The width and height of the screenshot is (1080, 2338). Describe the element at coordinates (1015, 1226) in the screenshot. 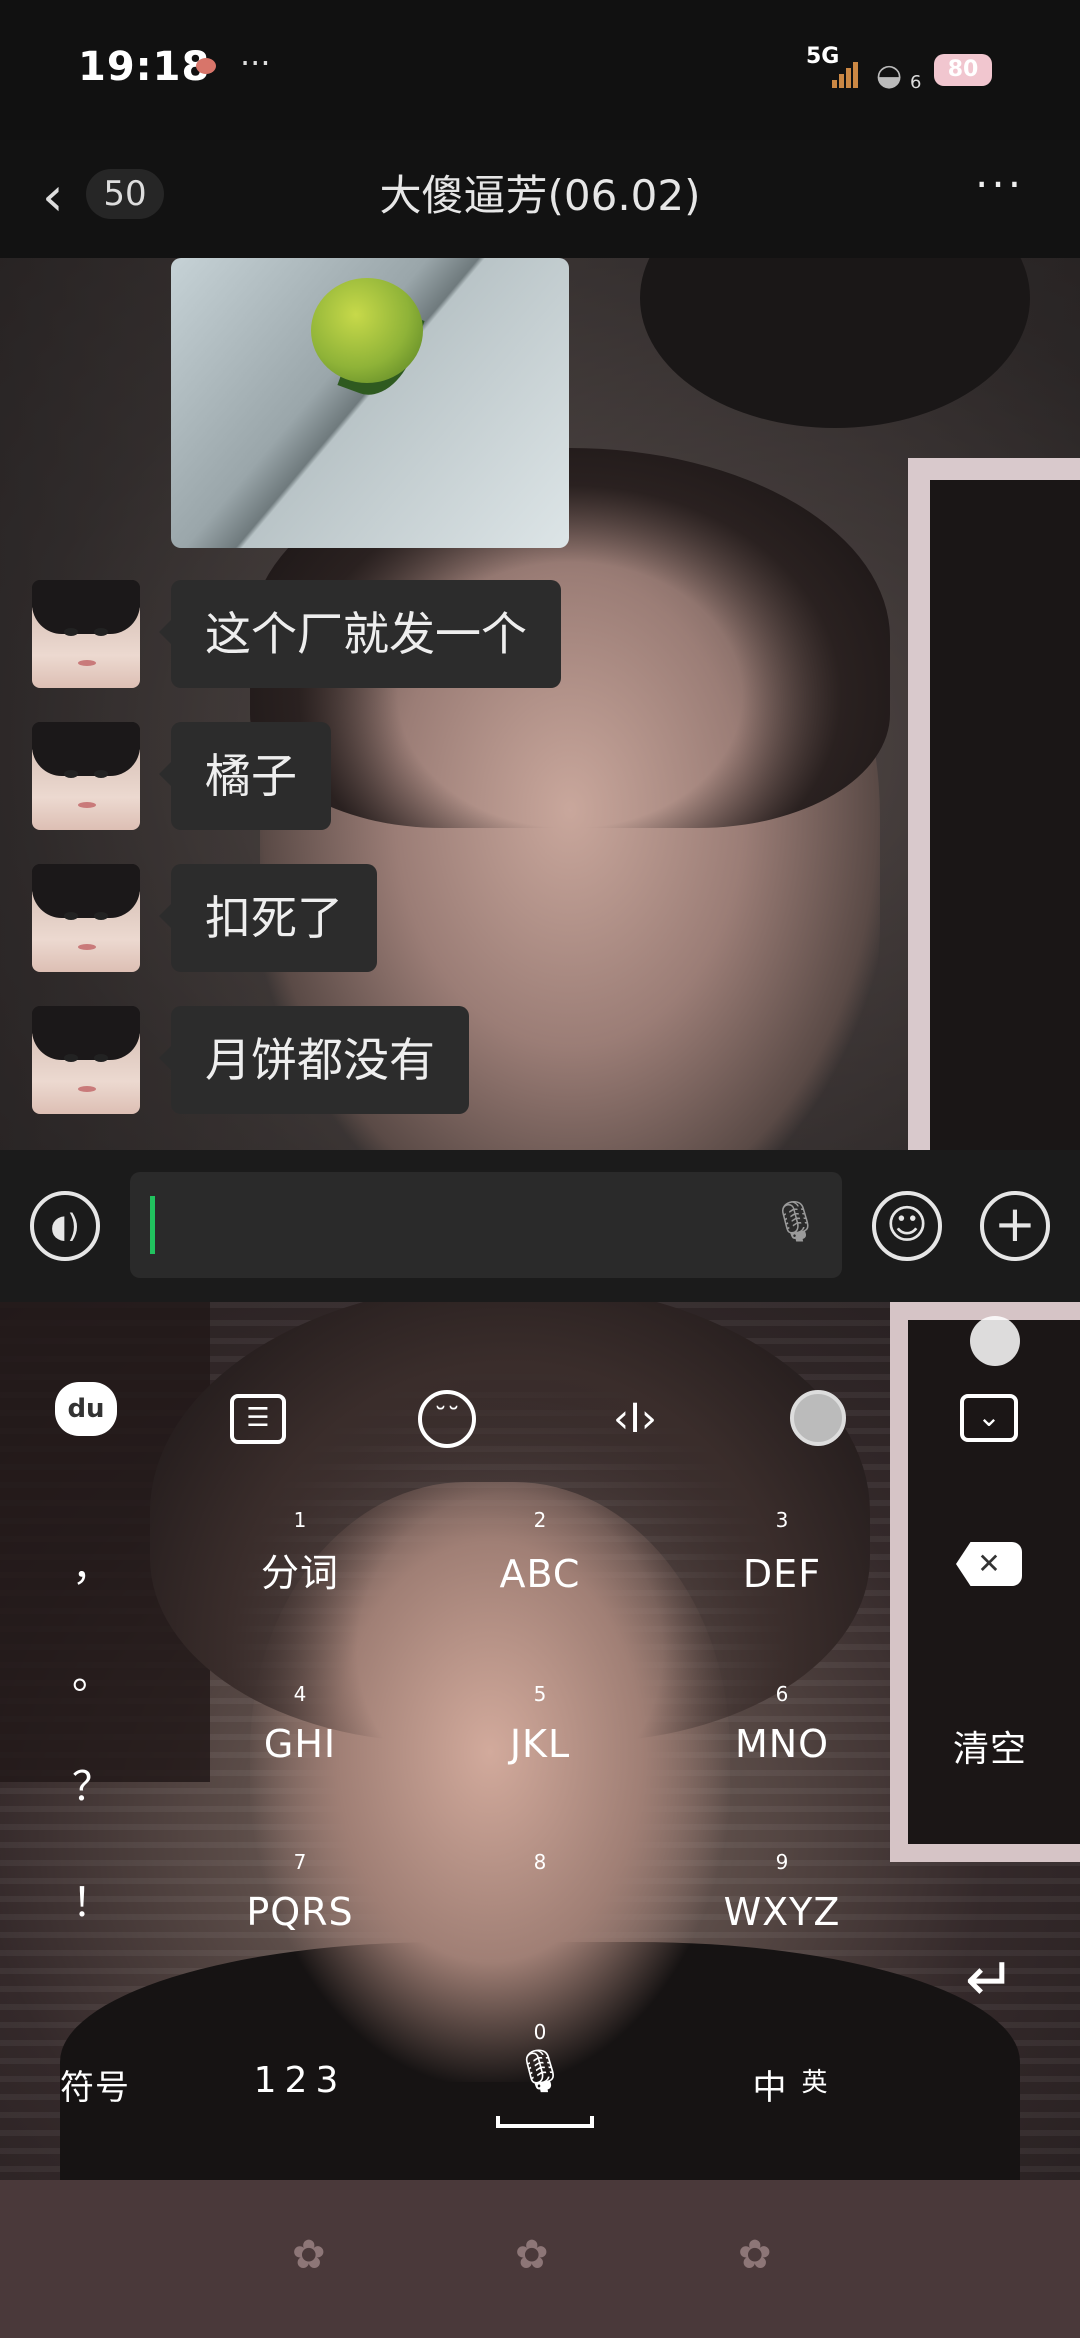

I see `plus-icon: +` at that location.